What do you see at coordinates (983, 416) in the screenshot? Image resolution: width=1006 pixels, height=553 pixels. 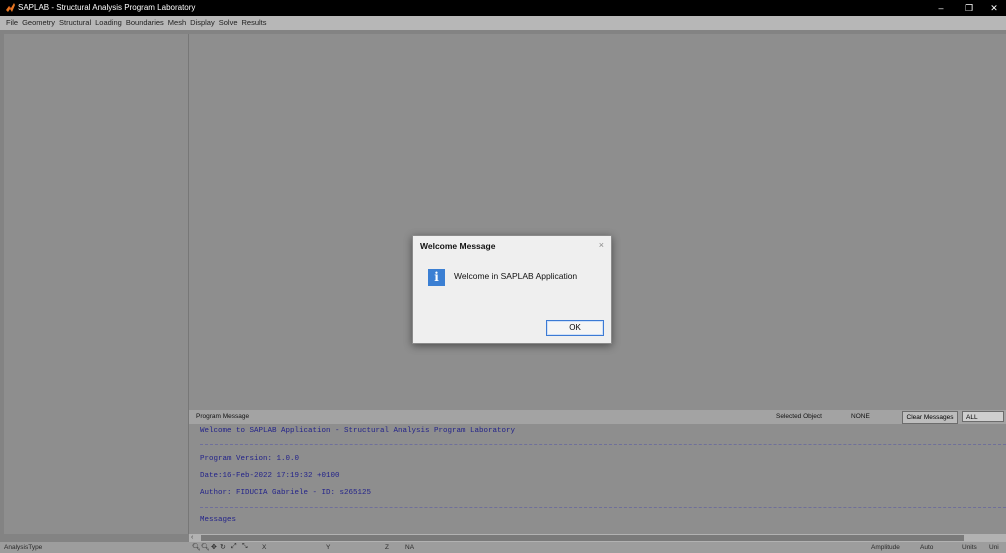 I see `message-filter-select: ALL` at bounding box center [983, 416].